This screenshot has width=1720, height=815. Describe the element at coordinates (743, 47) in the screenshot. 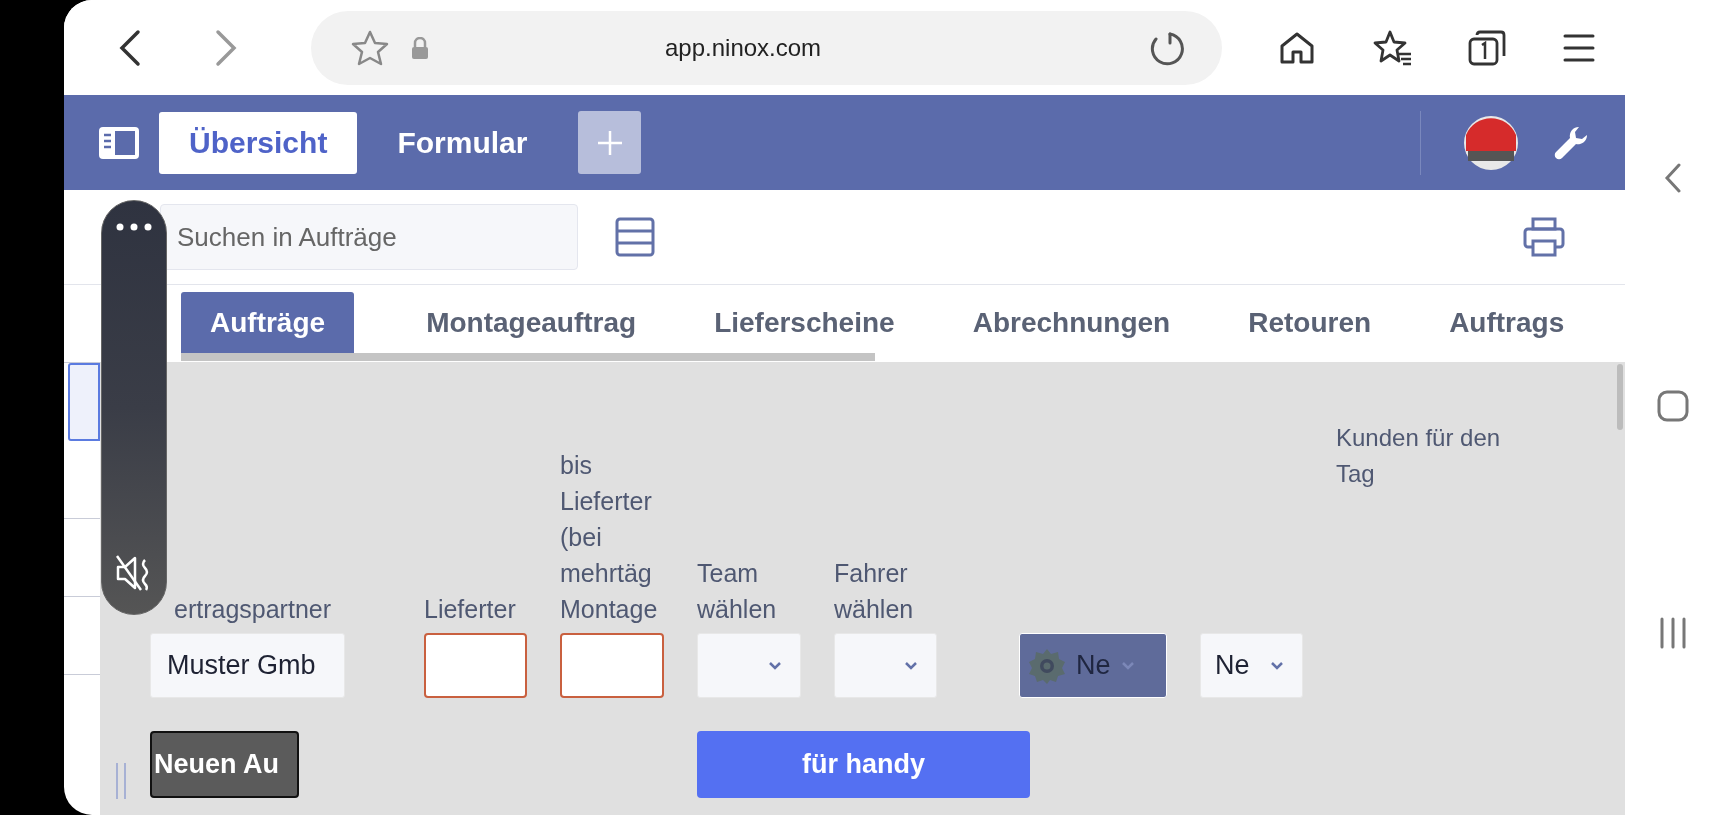

I see `url-text: app.ninox.com` at that location.